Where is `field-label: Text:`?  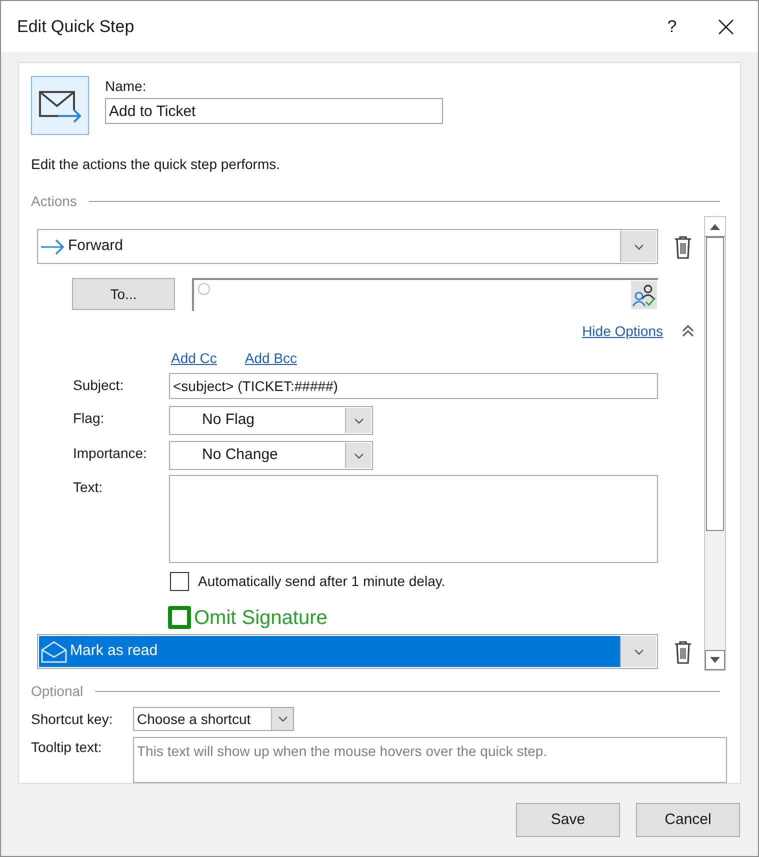 field-label: Text: is located at coordinates (88, 487).